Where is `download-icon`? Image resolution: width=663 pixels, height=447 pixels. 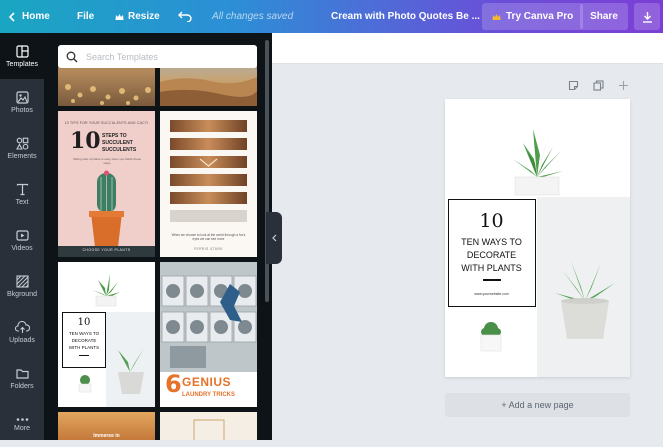 download-icon is located at coordinates (647, 17).